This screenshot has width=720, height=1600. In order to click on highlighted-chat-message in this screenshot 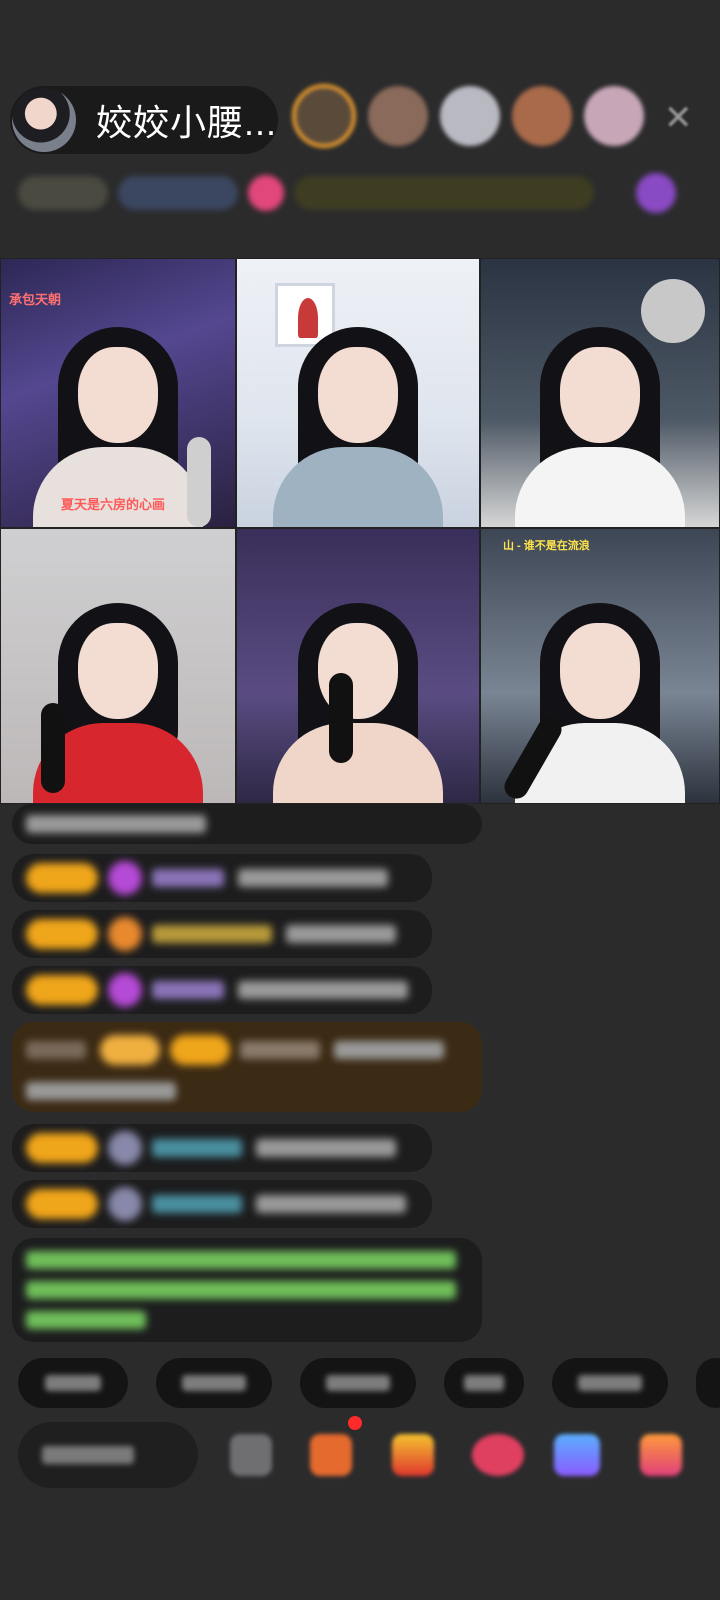, I will do `click(247, 1067)`.